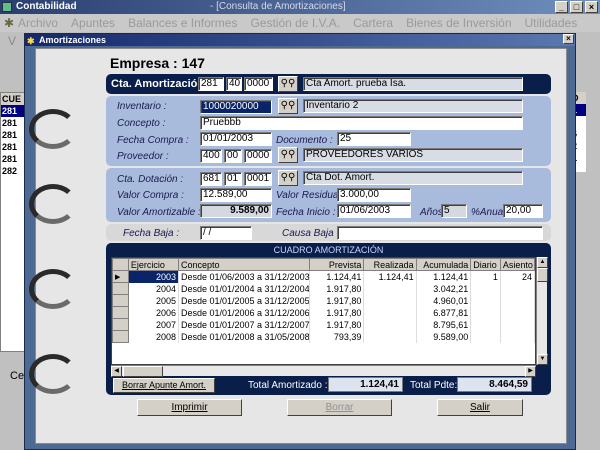 Image resolution: width=600 pixels, height=450 pixels. I want to click on menu-utilidades: Utilidades, so click(551, 23).